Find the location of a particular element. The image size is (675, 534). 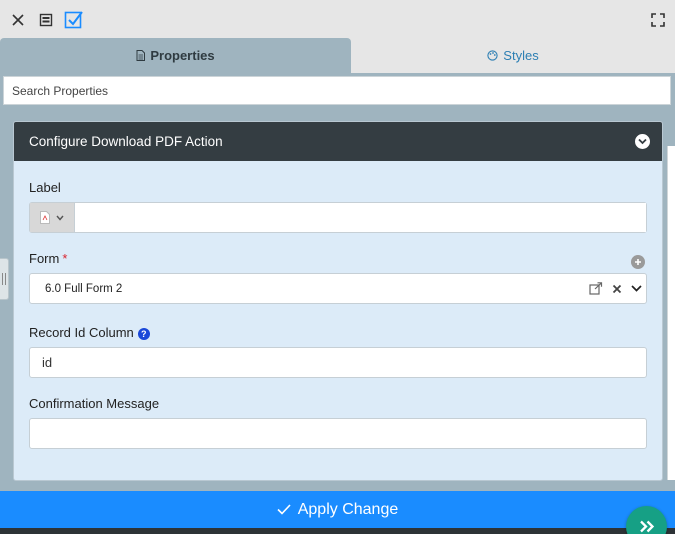

section-header: Configure Download PDF Action is located at coordinates (338, 141).